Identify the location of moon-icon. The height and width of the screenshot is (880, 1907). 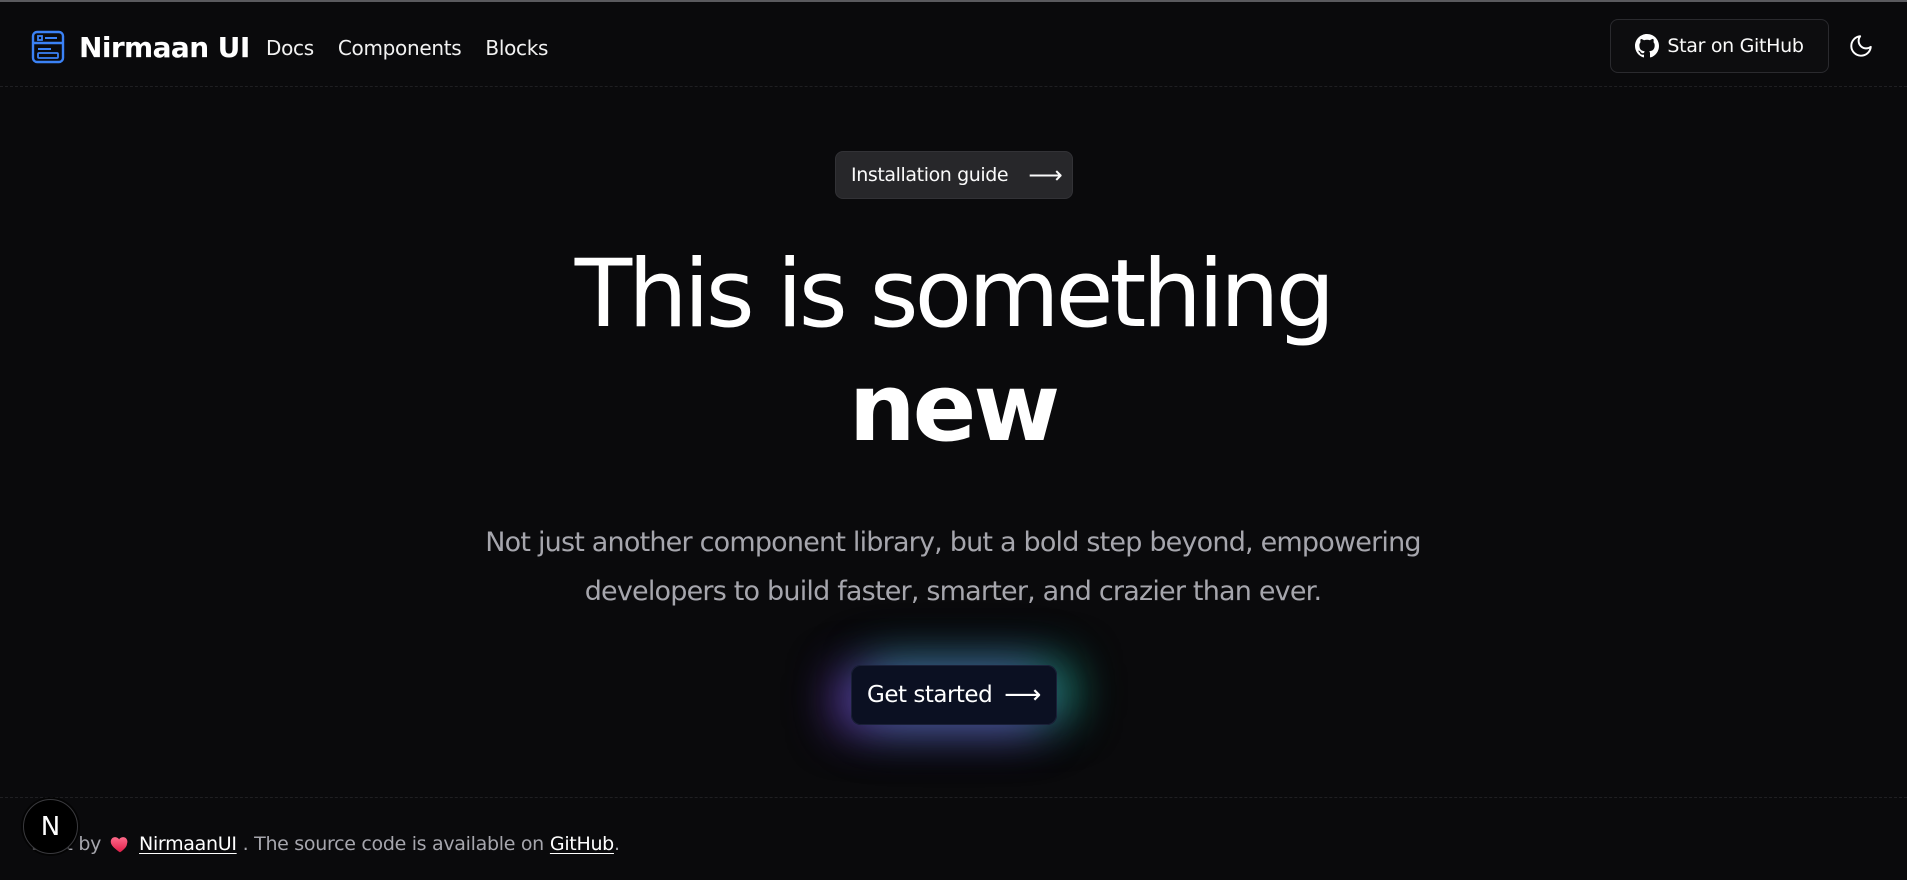
(1861, 46).